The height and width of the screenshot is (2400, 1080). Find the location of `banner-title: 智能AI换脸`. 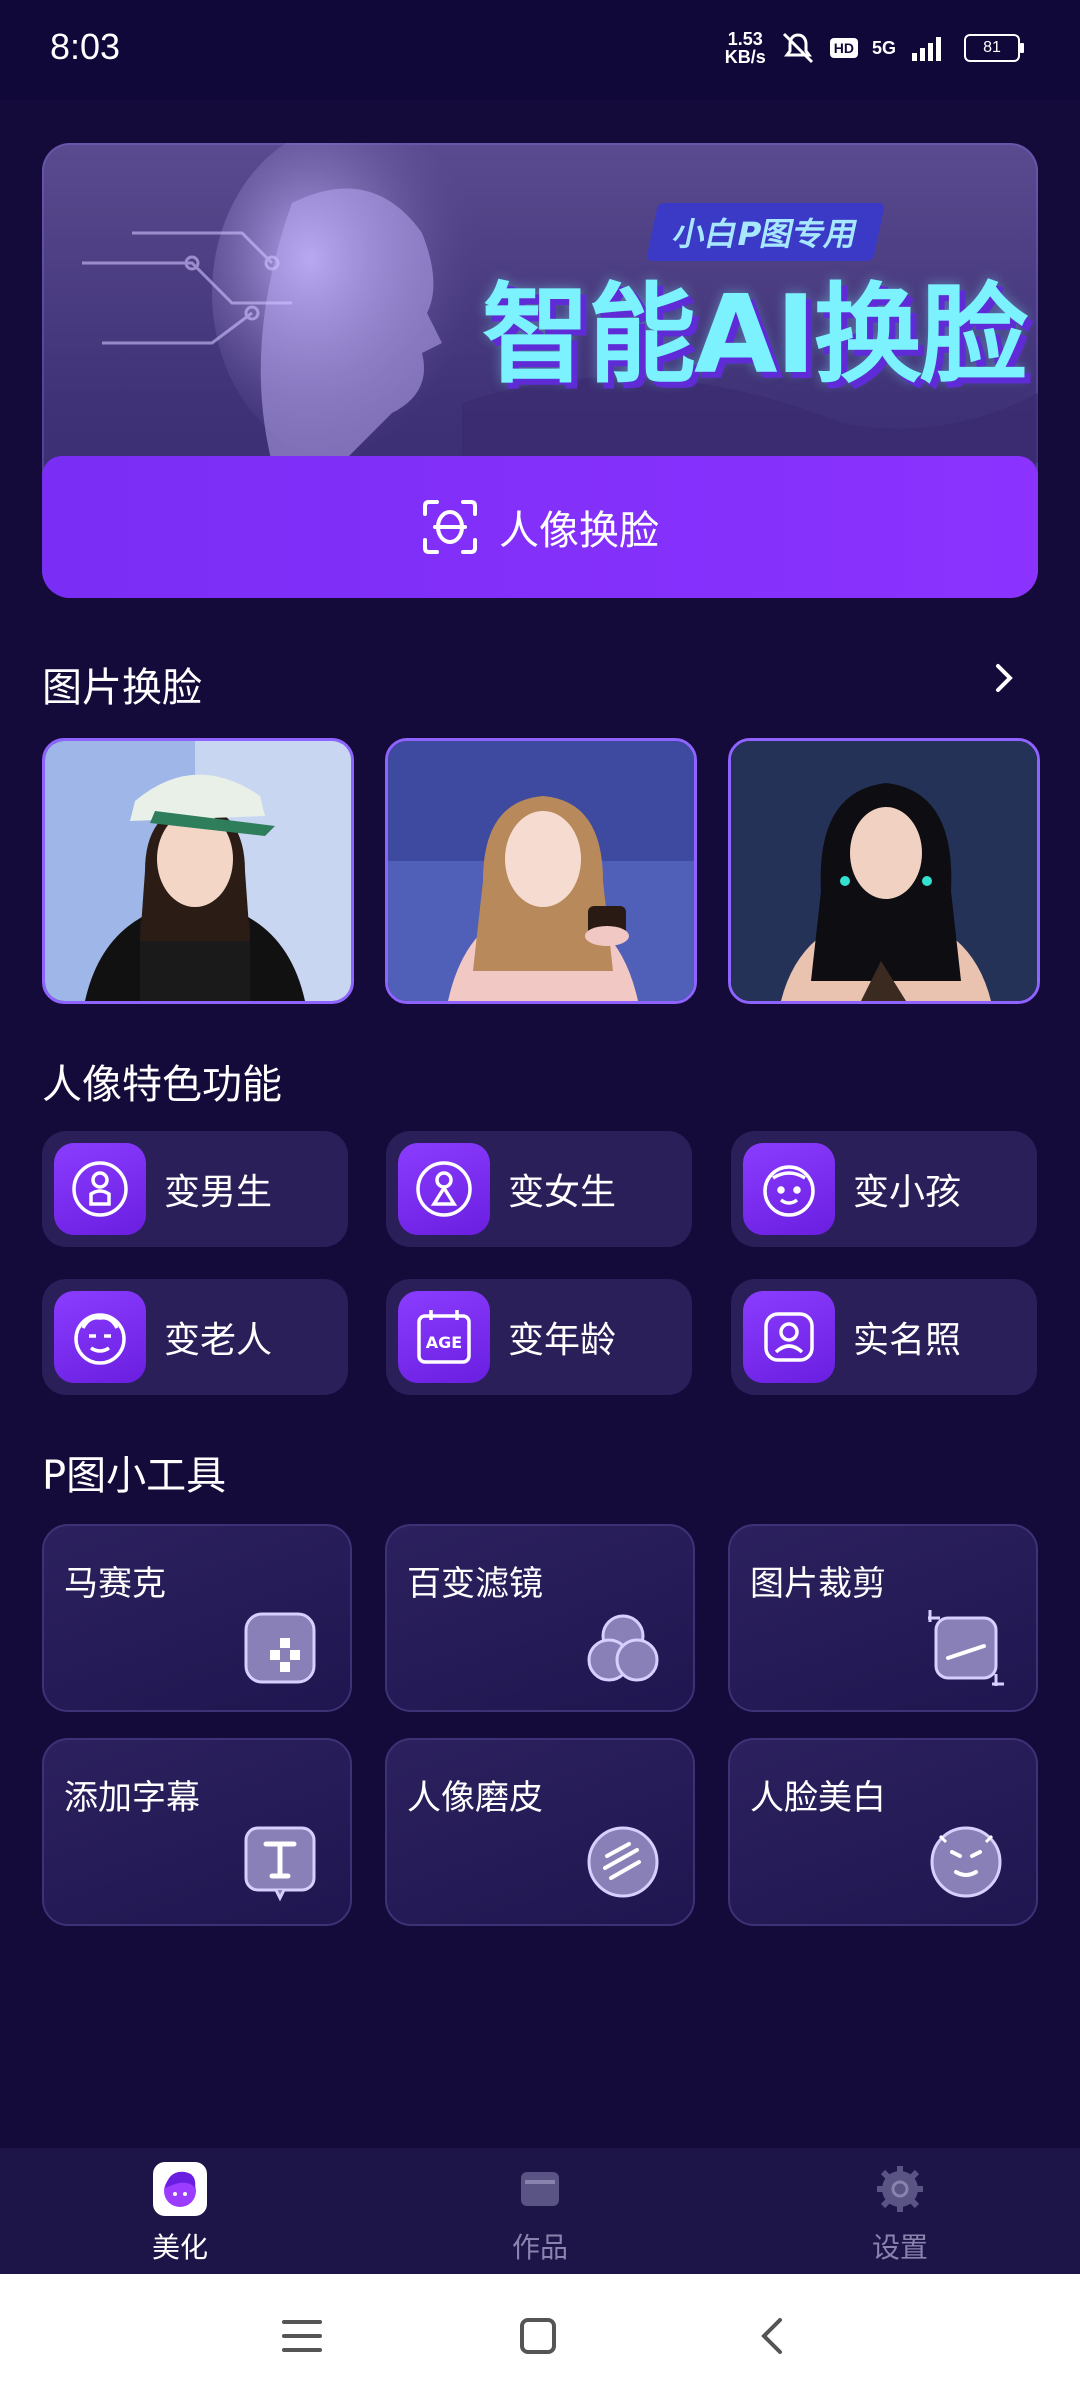

banner-title: 智能AI换脸 is located at coordinates (755, 335).